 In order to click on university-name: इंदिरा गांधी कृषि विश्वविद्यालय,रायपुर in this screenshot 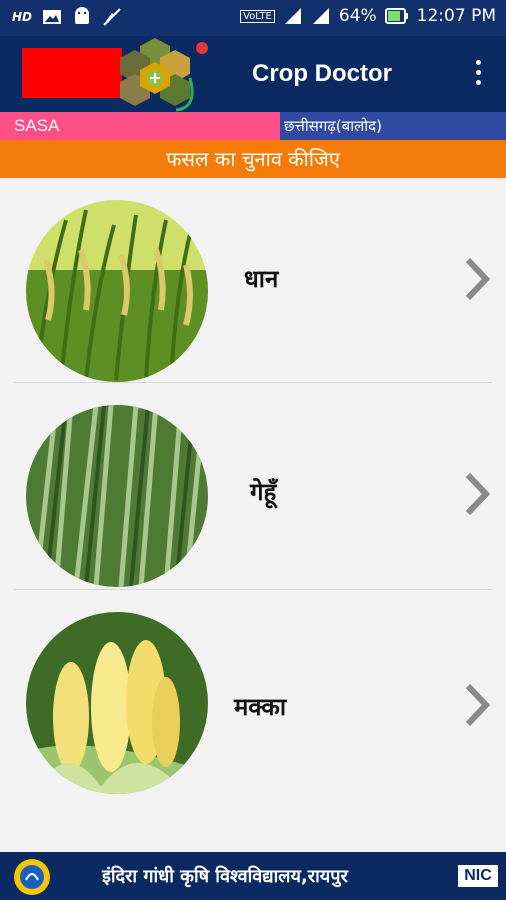, I will do `click(225, 876)`.